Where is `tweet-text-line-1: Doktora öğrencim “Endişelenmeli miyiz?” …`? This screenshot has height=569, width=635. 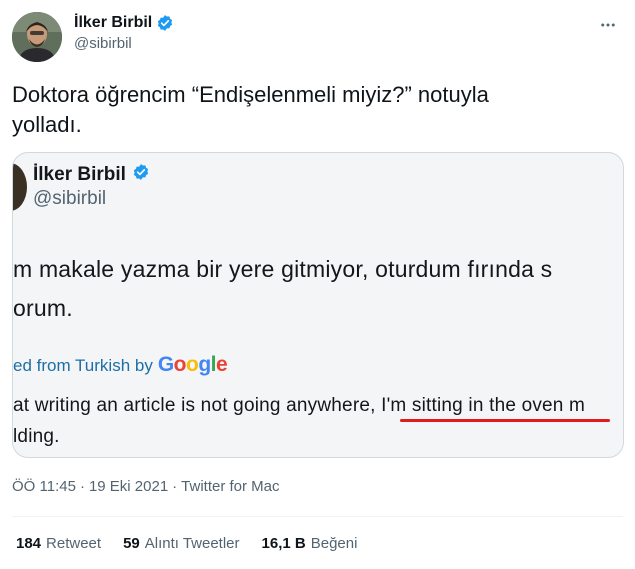 tweet-text-line-1: Doktora öğrencim “Endişelenmeli miyiz?” … is located at coordinates (250, 94).